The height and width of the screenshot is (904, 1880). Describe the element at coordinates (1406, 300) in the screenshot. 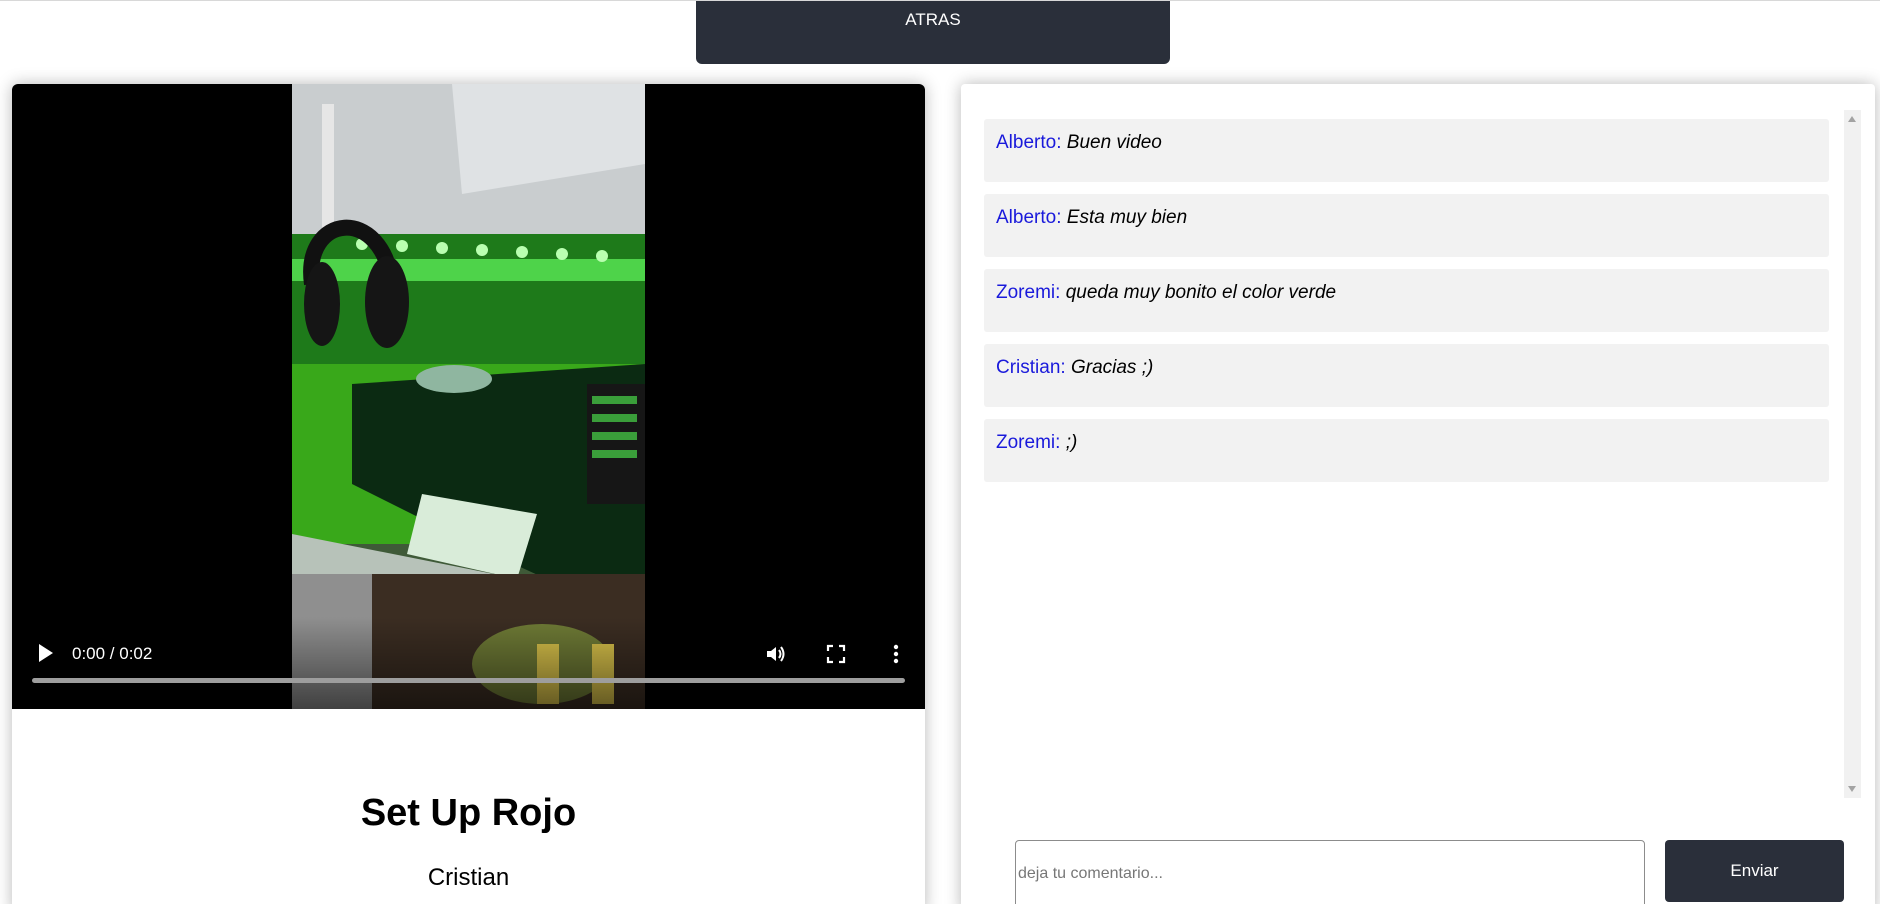

I see `comment-item: Zoremi: queda muy bonito el color verde` at that location.